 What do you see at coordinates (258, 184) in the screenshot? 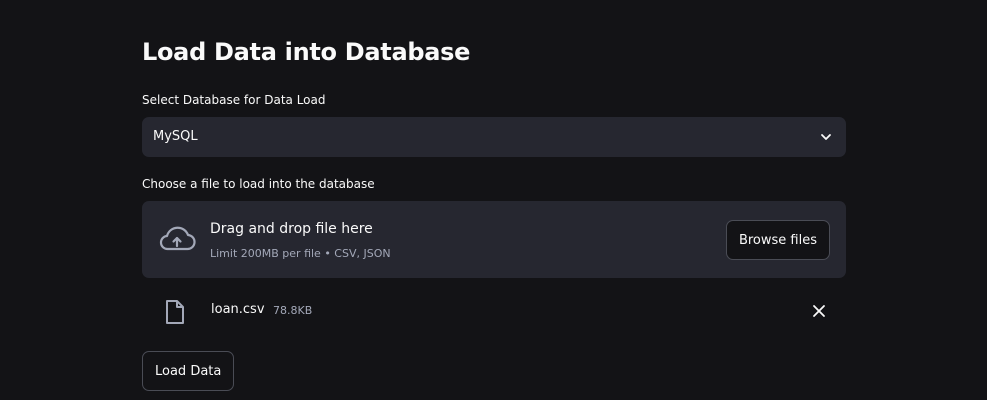
I see `file-uploader-label: Choose a file to load into the database` at bounding box center [258, 184].